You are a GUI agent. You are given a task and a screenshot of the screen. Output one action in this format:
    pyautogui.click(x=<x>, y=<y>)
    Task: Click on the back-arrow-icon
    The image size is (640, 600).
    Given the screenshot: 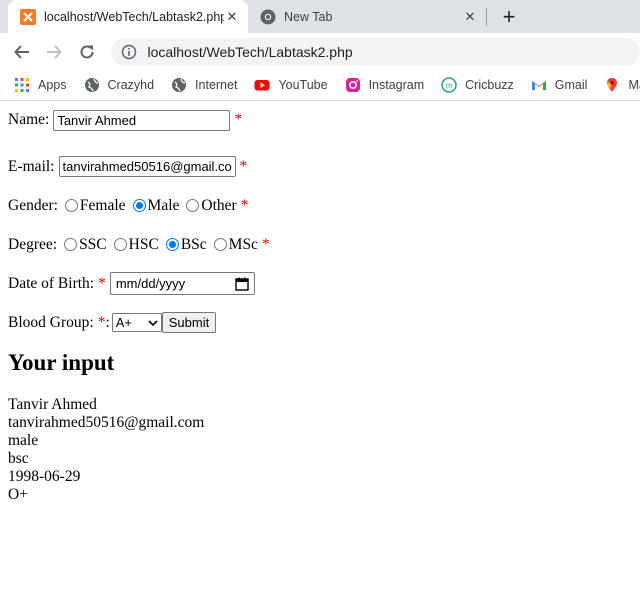 What is the action you would take?
    pyautogui.click(x=21, y=52)
    